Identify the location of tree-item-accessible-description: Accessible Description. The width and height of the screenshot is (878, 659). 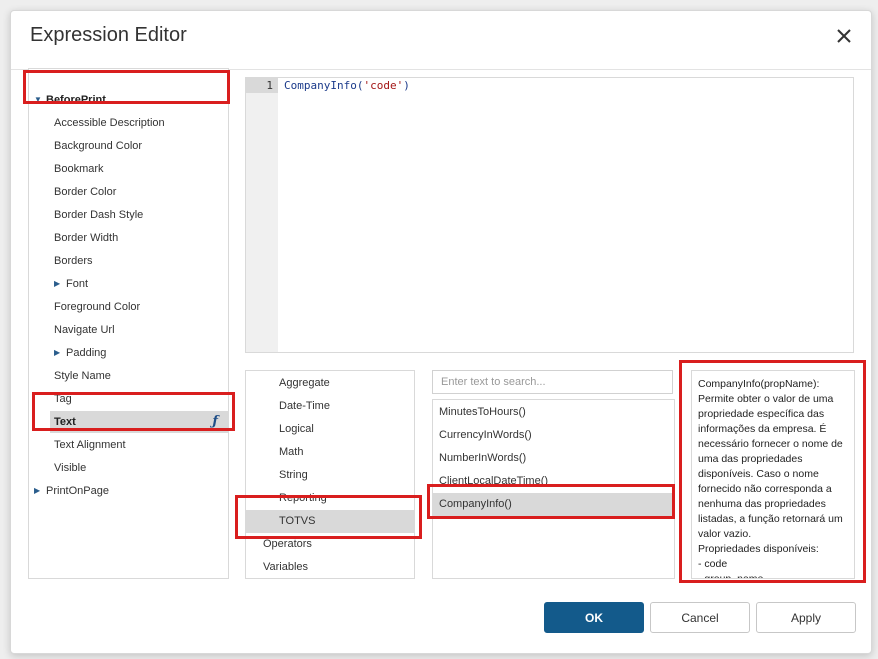
(127, 123).